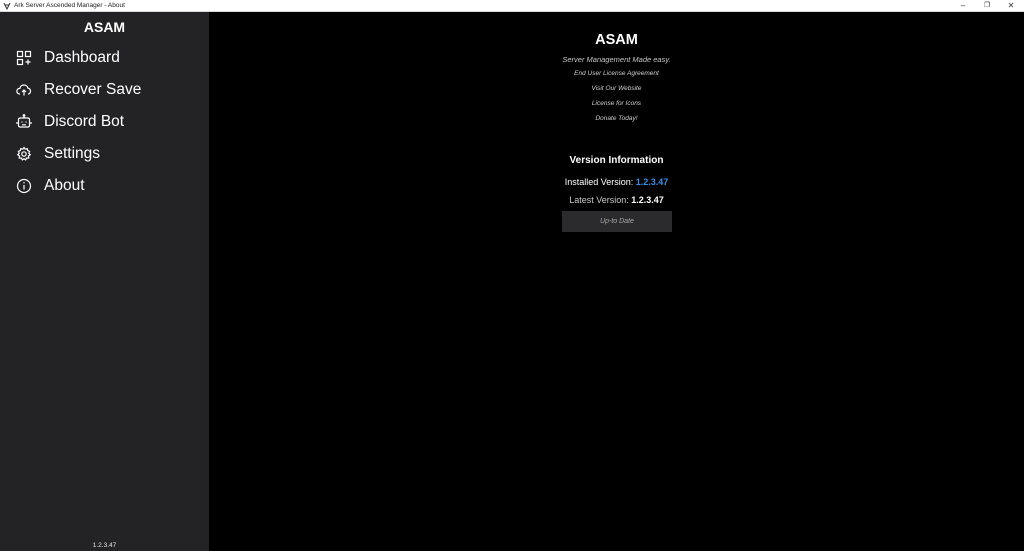 Image resolution: width=1024 pixels, height=551 pixels. I want to click on sidebar-item-label: Recover Save, so click(93, 89).